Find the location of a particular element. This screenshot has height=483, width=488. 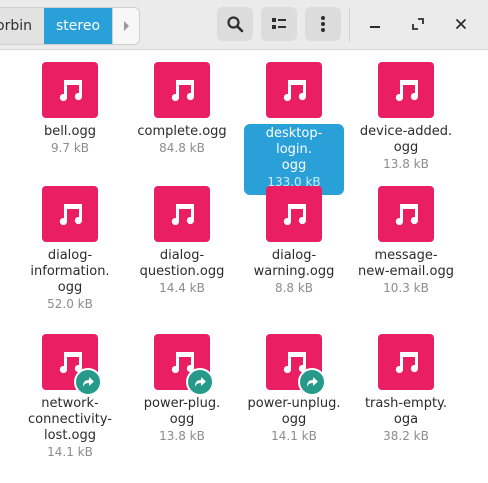

file-item: complete.ogg 84.8 kB is located at coordinates (182, 105).